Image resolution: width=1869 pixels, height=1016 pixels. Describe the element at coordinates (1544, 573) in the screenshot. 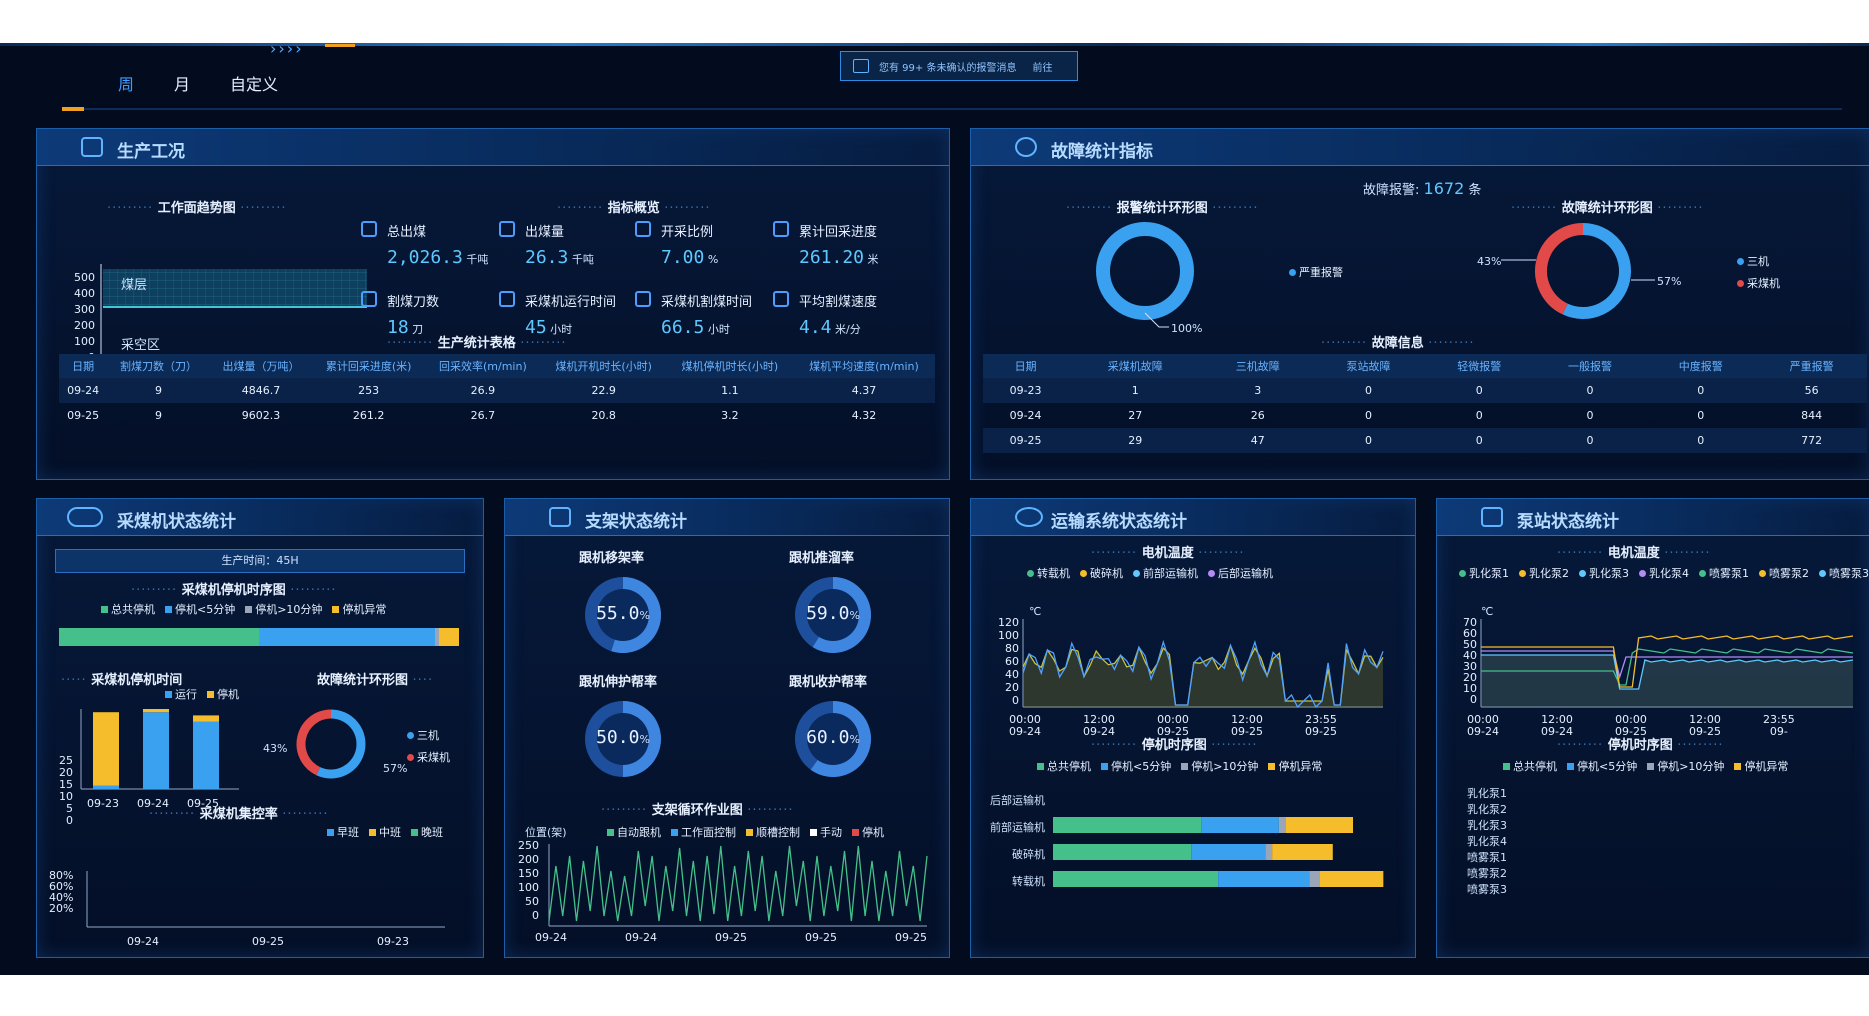

I see `legend-item: 乳化泵2` at that location.